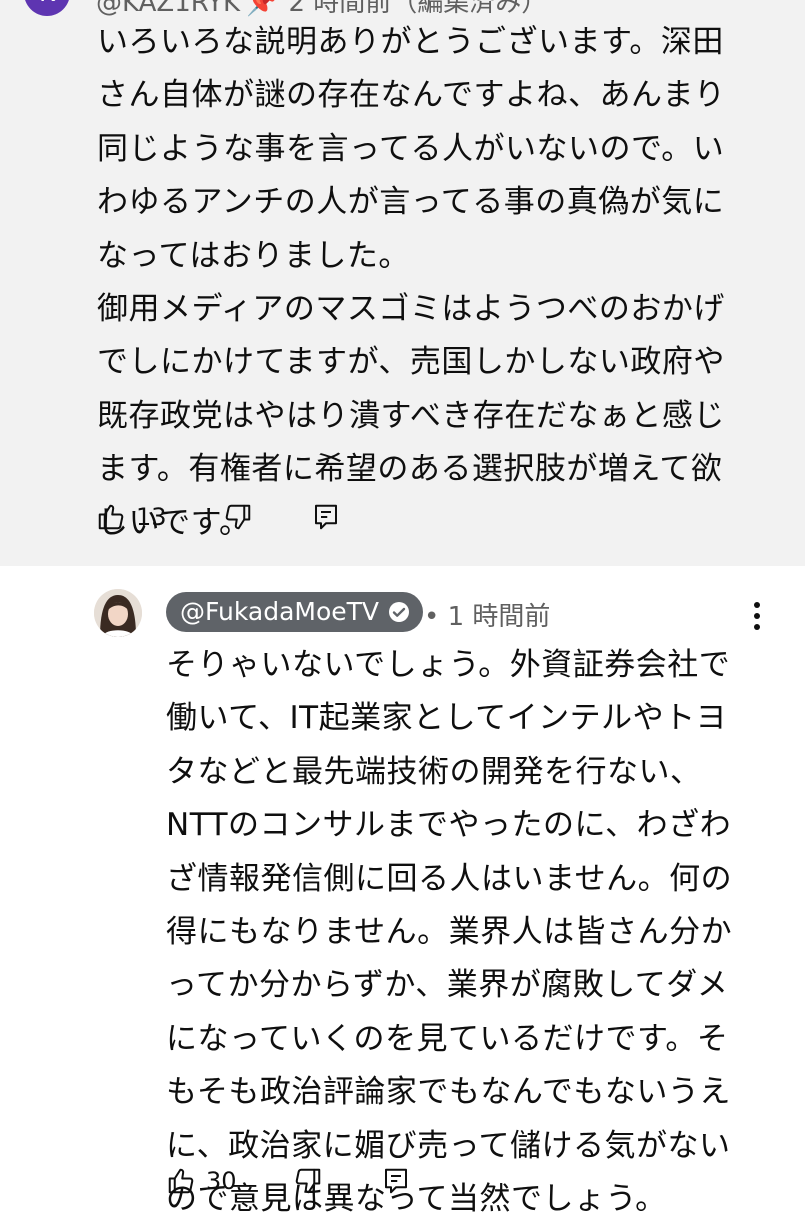 Image resolution: width=805 pixels, height=1226 pixels. I want to click on author-handle-chip: @FukadaMoeTV, so click(295, 612).